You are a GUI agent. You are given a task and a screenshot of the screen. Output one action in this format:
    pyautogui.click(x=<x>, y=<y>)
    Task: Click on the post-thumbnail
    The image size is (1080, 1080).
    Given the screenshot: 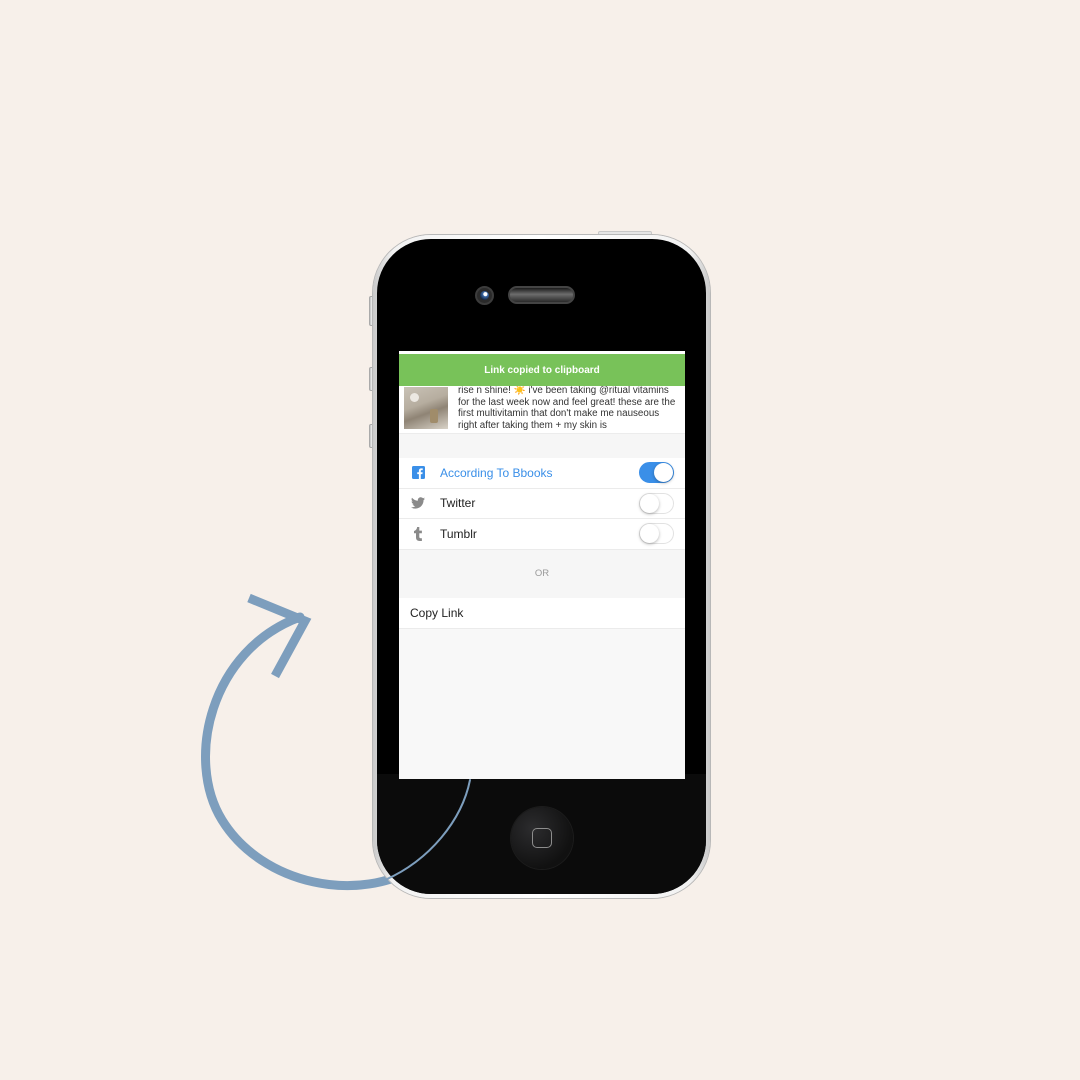 What is the action you would take?
    pyautogui.click(x=426, y=408)
    